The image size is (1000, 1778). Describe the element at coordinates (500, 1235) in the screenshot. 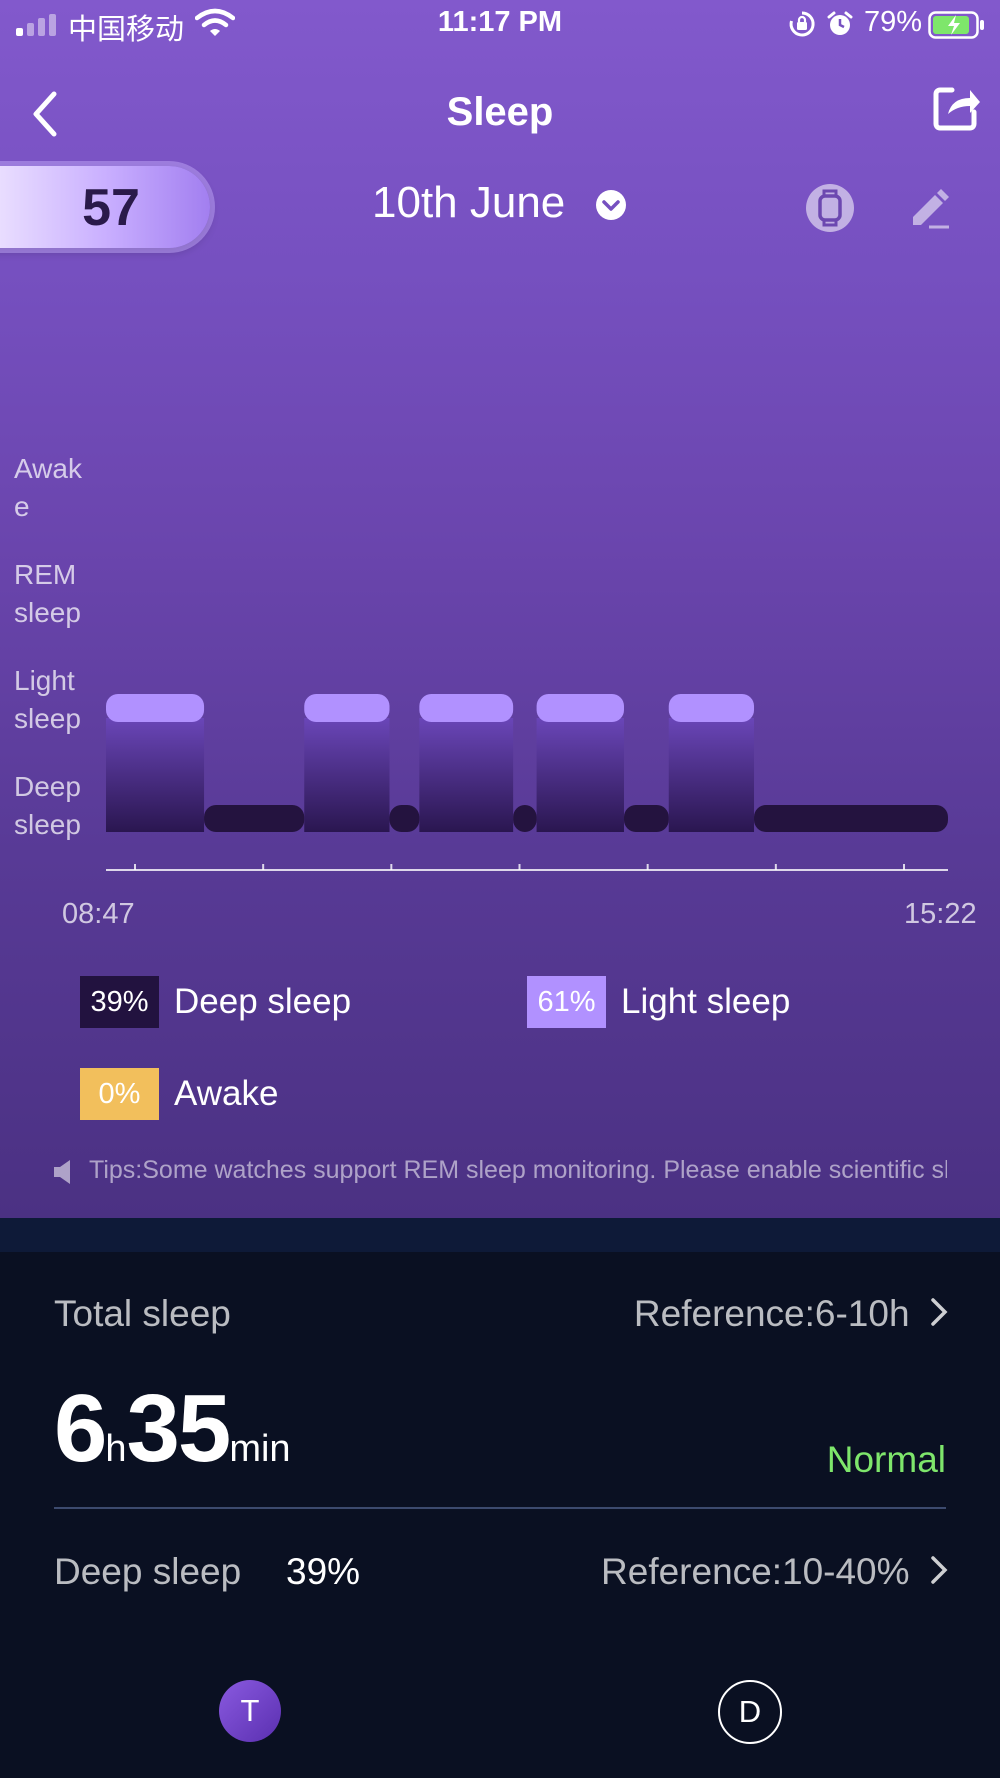

I see `panel-separator` at that location.